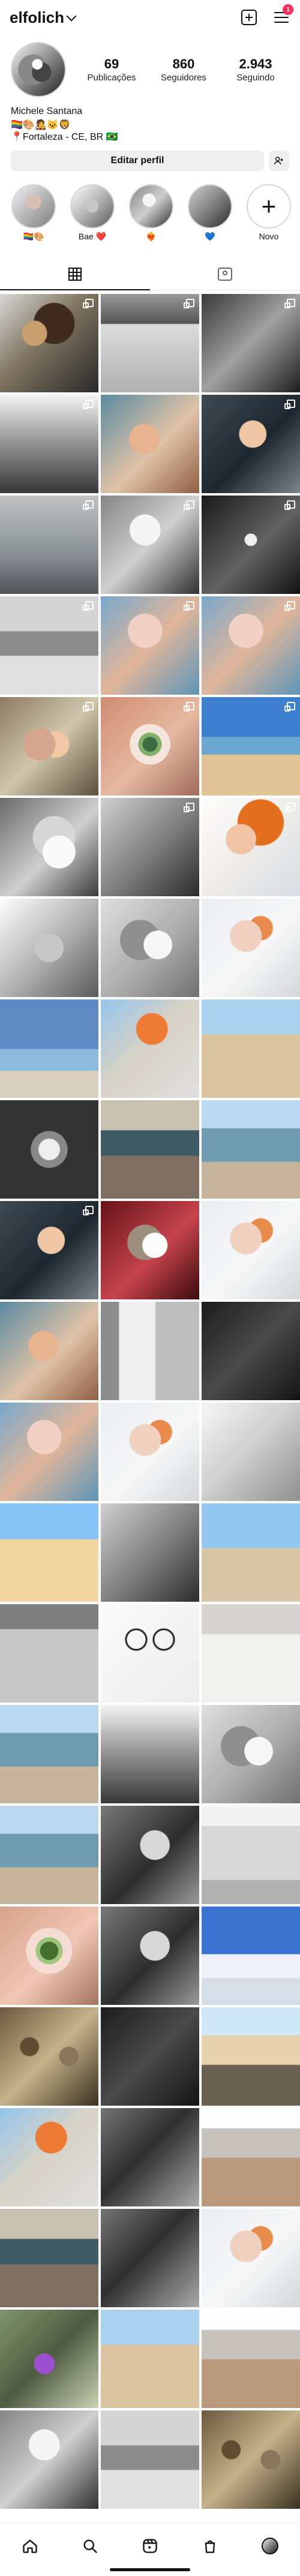 The height and width of the screenshot is (2576, 300). I want to click on account-switcher: elfolich, so click(43, 17).